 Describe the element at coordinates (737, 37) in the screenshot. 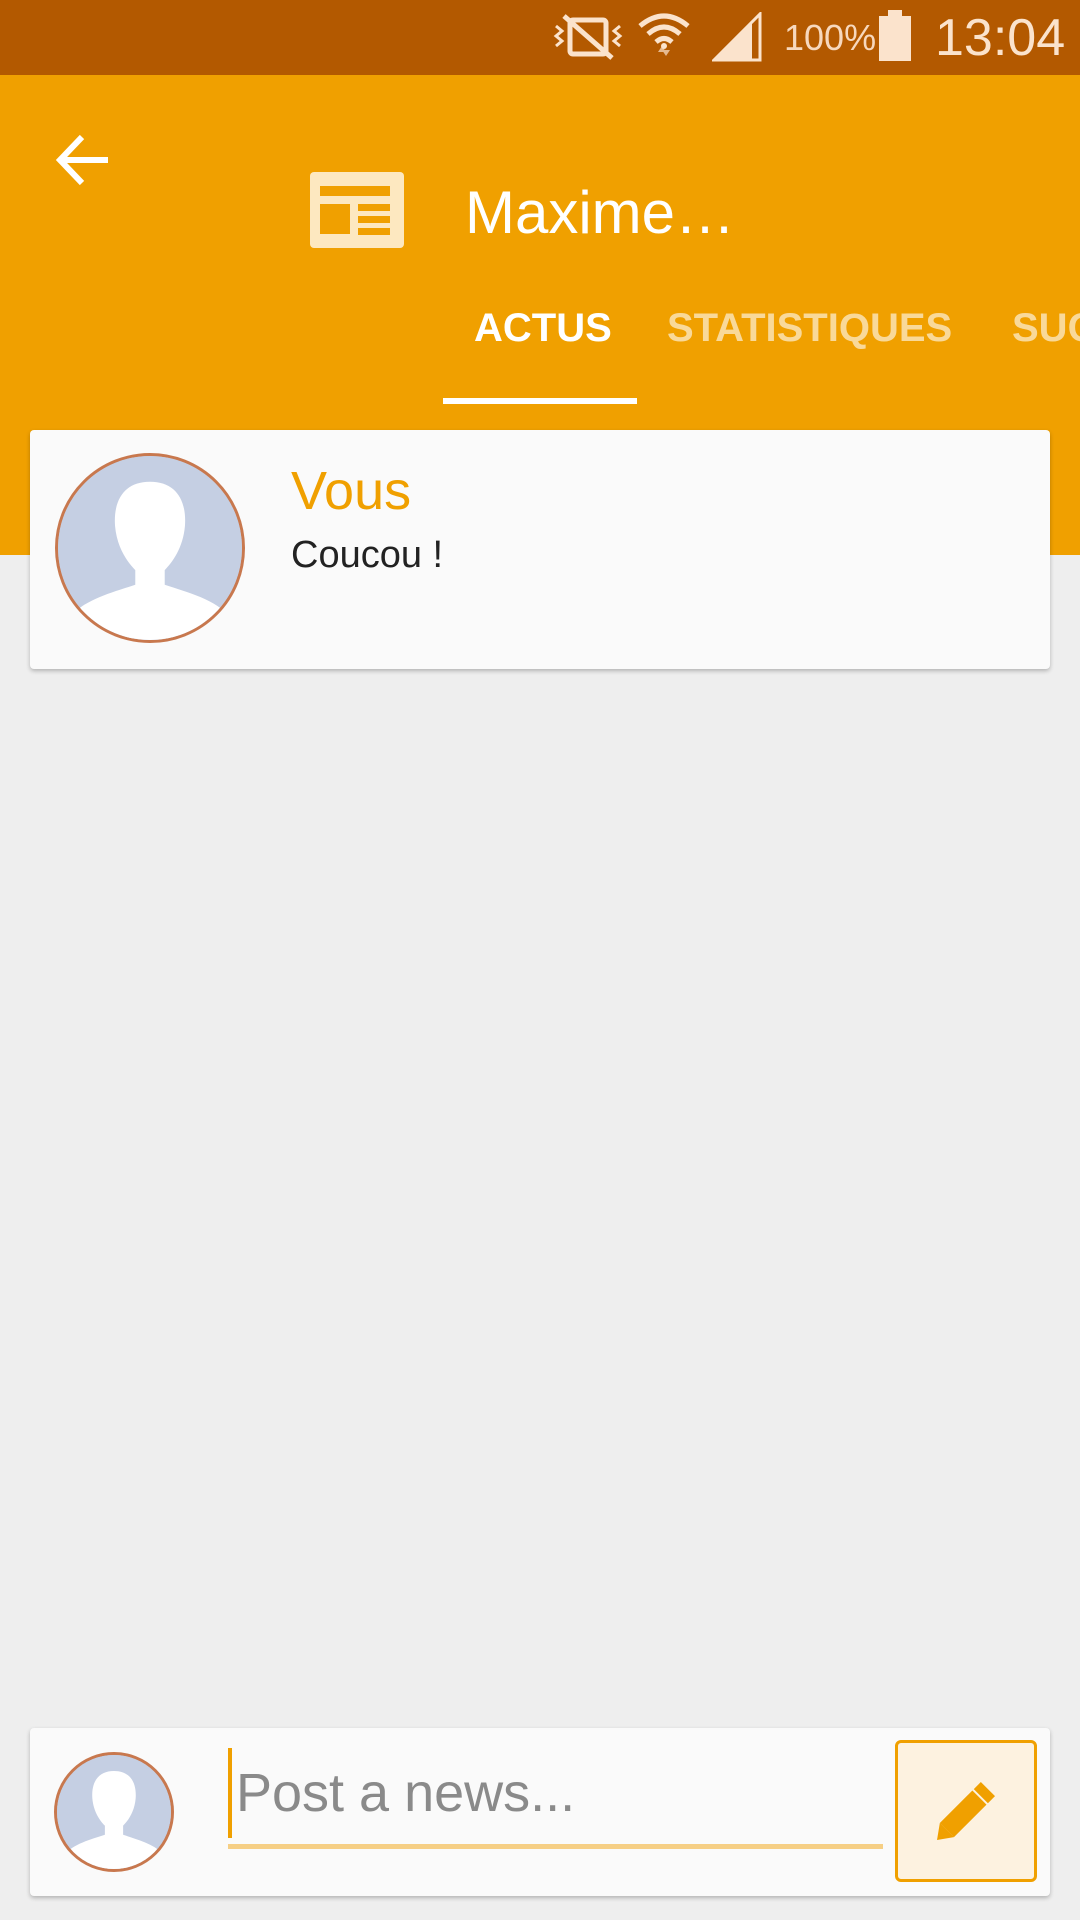

I see `signal-icon` at that location.